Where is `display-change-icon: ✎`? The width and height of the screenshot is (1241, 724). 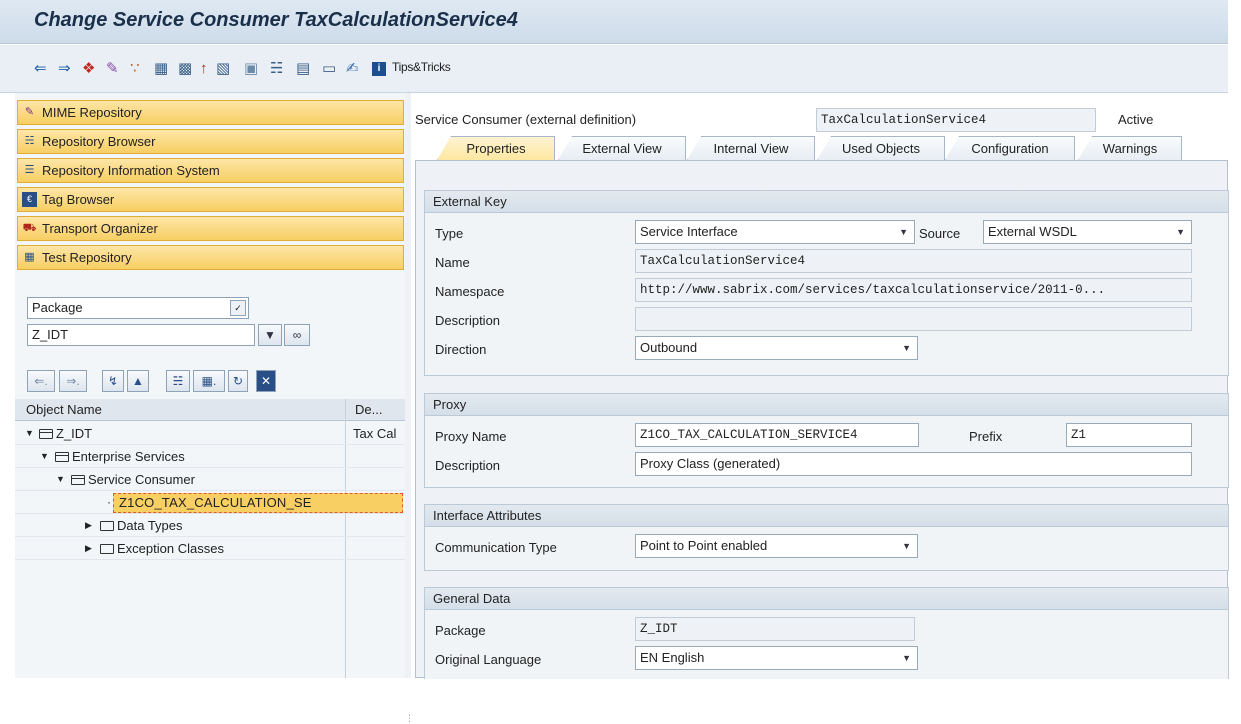 display-change-icon: ✎ is located at coordinates (112, 69).